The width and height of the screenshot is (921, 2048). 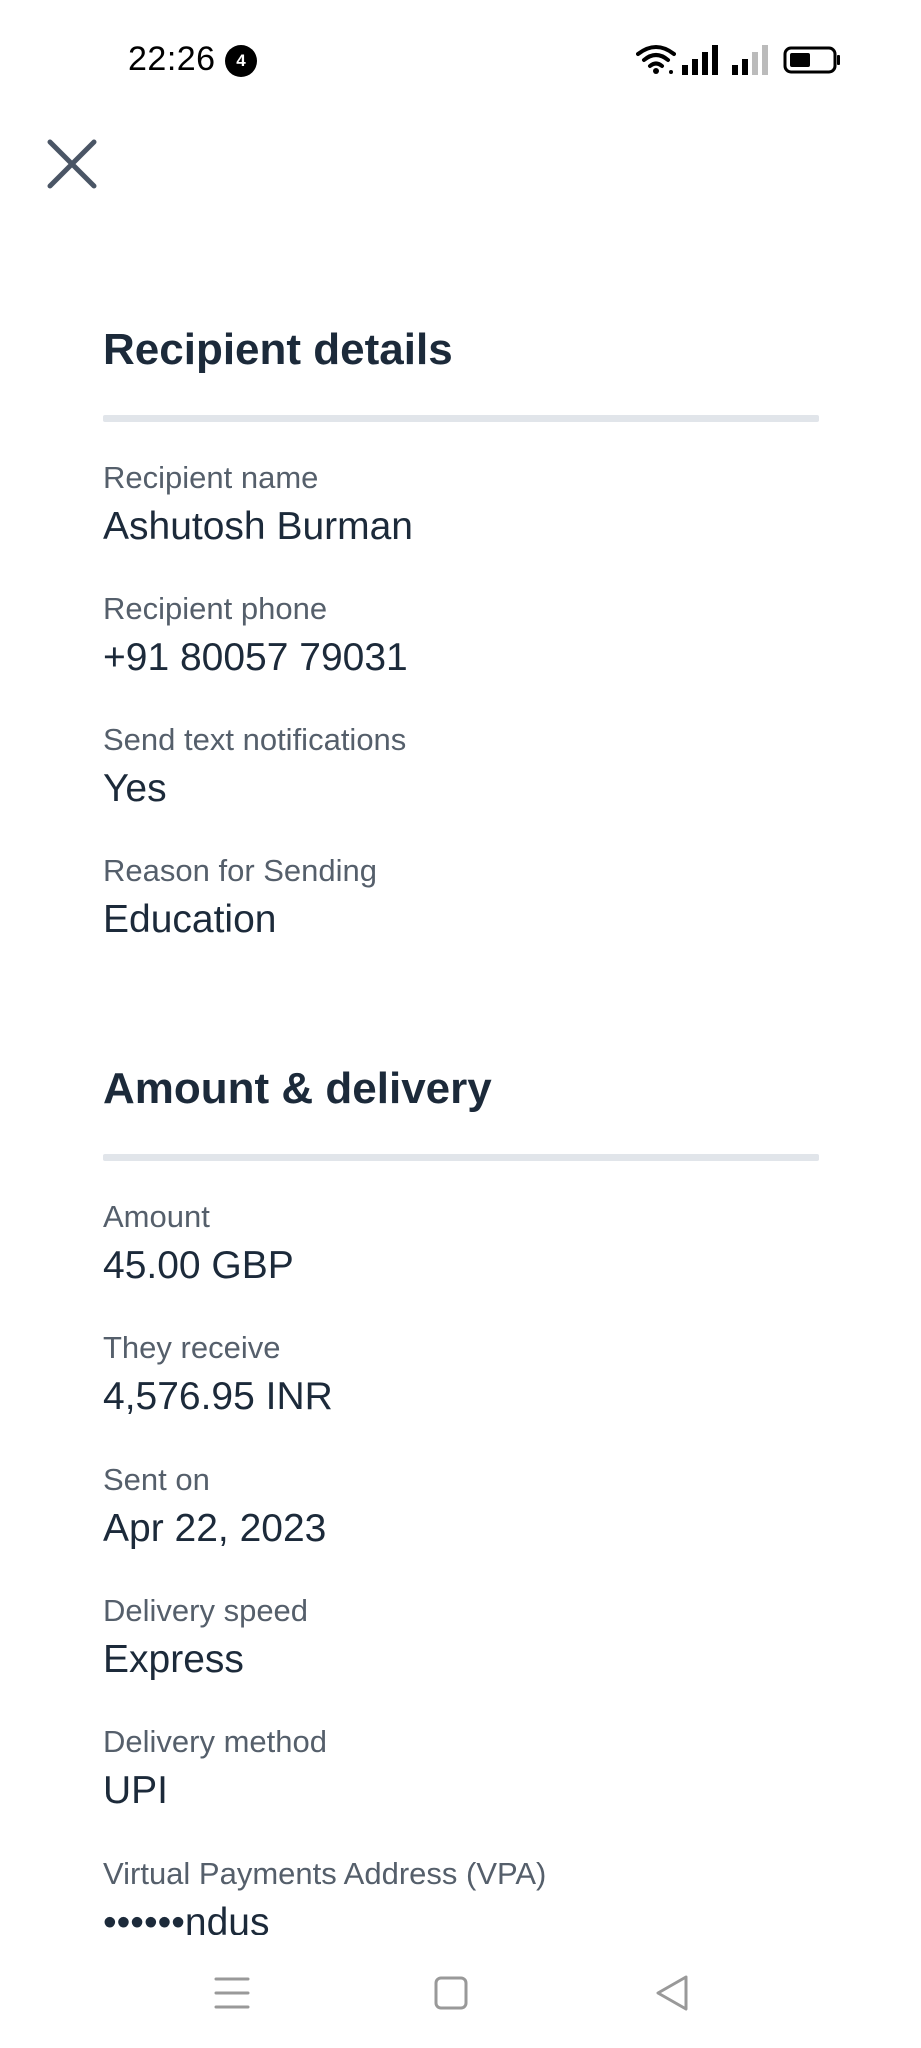 I want to click on home-button, so click(x=451, y=1993).